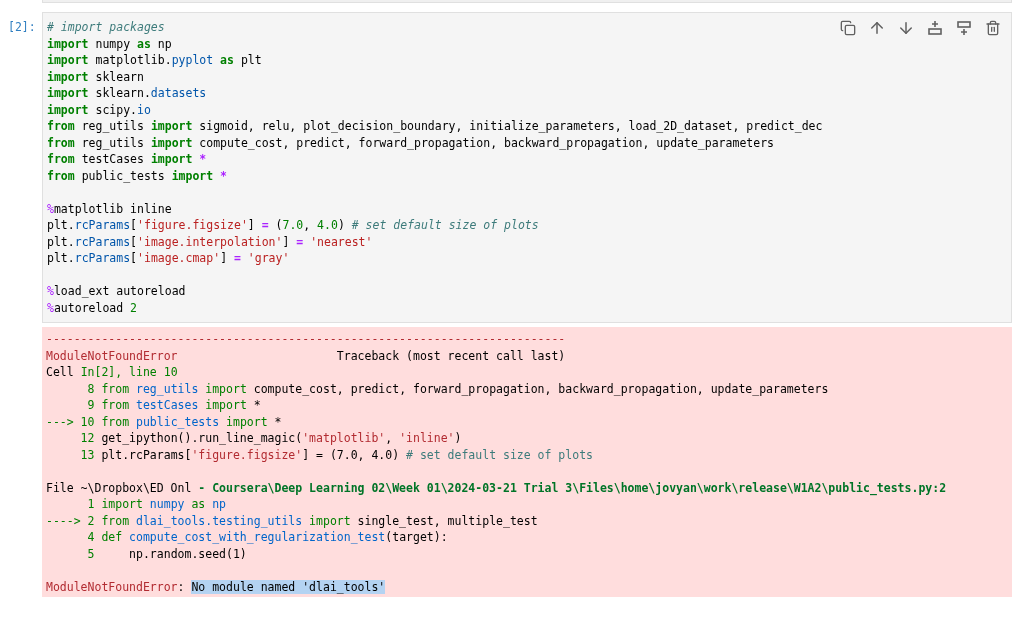 The height and width of the screenshot is (619, 1024). What do you see at coordinates (95, 76) in the screenshot?
I see `code-line: import sklearn` at bounding box center [95, 76].